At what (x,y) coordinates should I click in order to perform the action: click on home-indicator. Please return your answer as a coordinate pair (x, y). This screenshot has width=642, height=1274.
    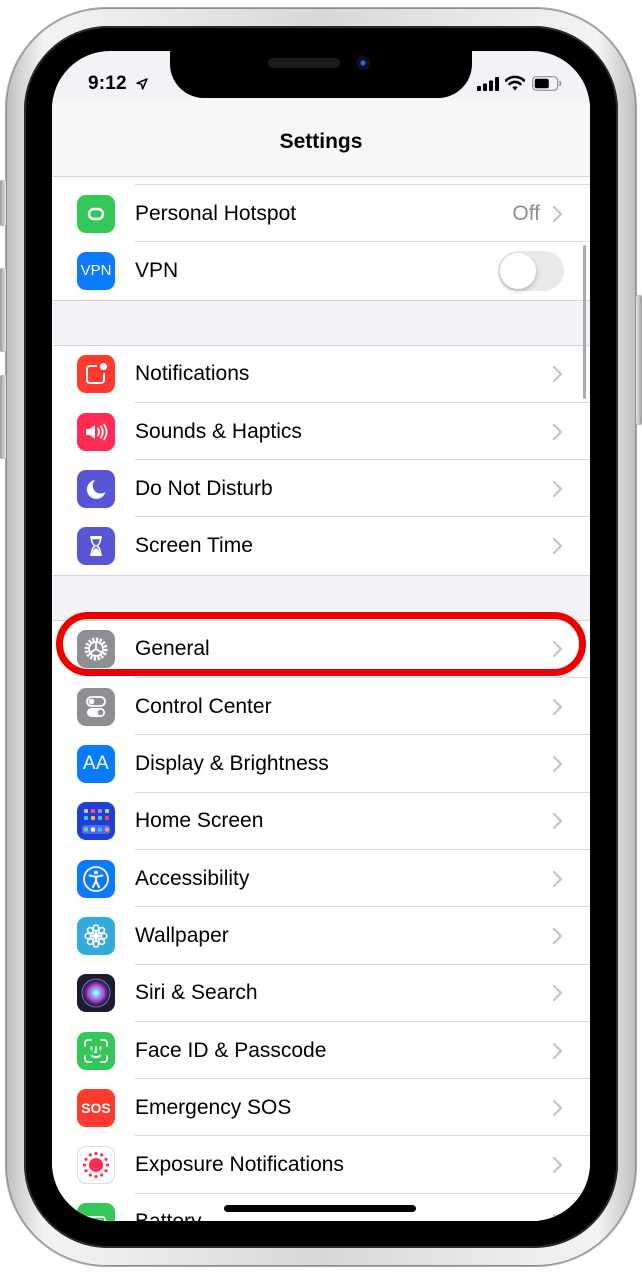
    Looking at the image, I should click on (320, 1208).